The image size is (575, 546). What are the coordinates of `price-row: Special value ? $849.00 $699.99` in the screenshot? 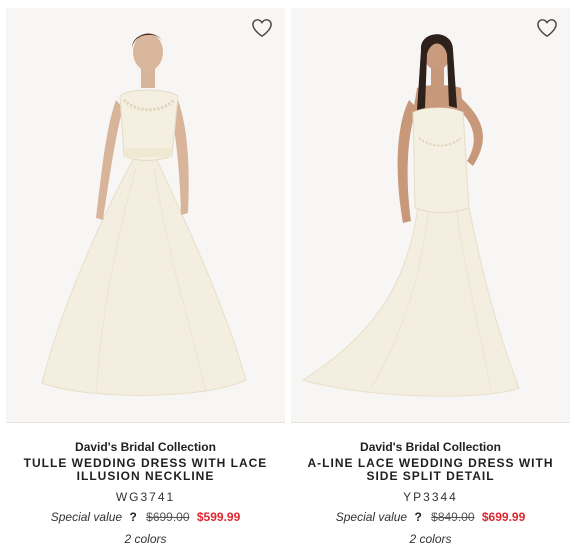 It's located at (430, 517).